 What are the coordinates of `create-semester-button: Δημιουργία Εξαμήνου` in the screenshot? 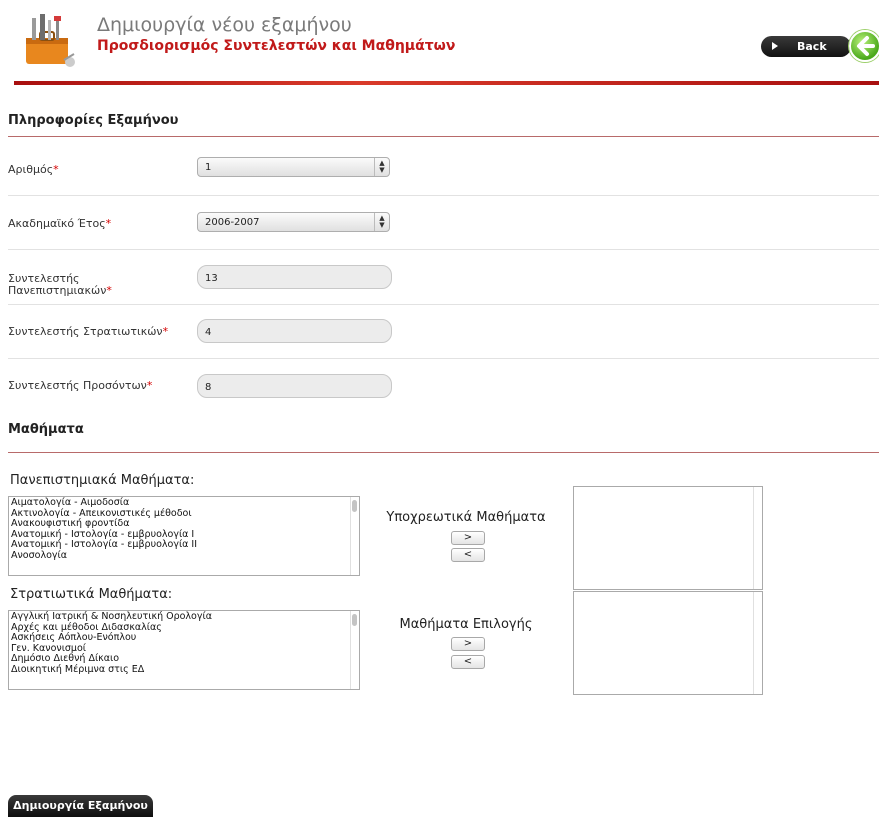 It's located at (80, 806).